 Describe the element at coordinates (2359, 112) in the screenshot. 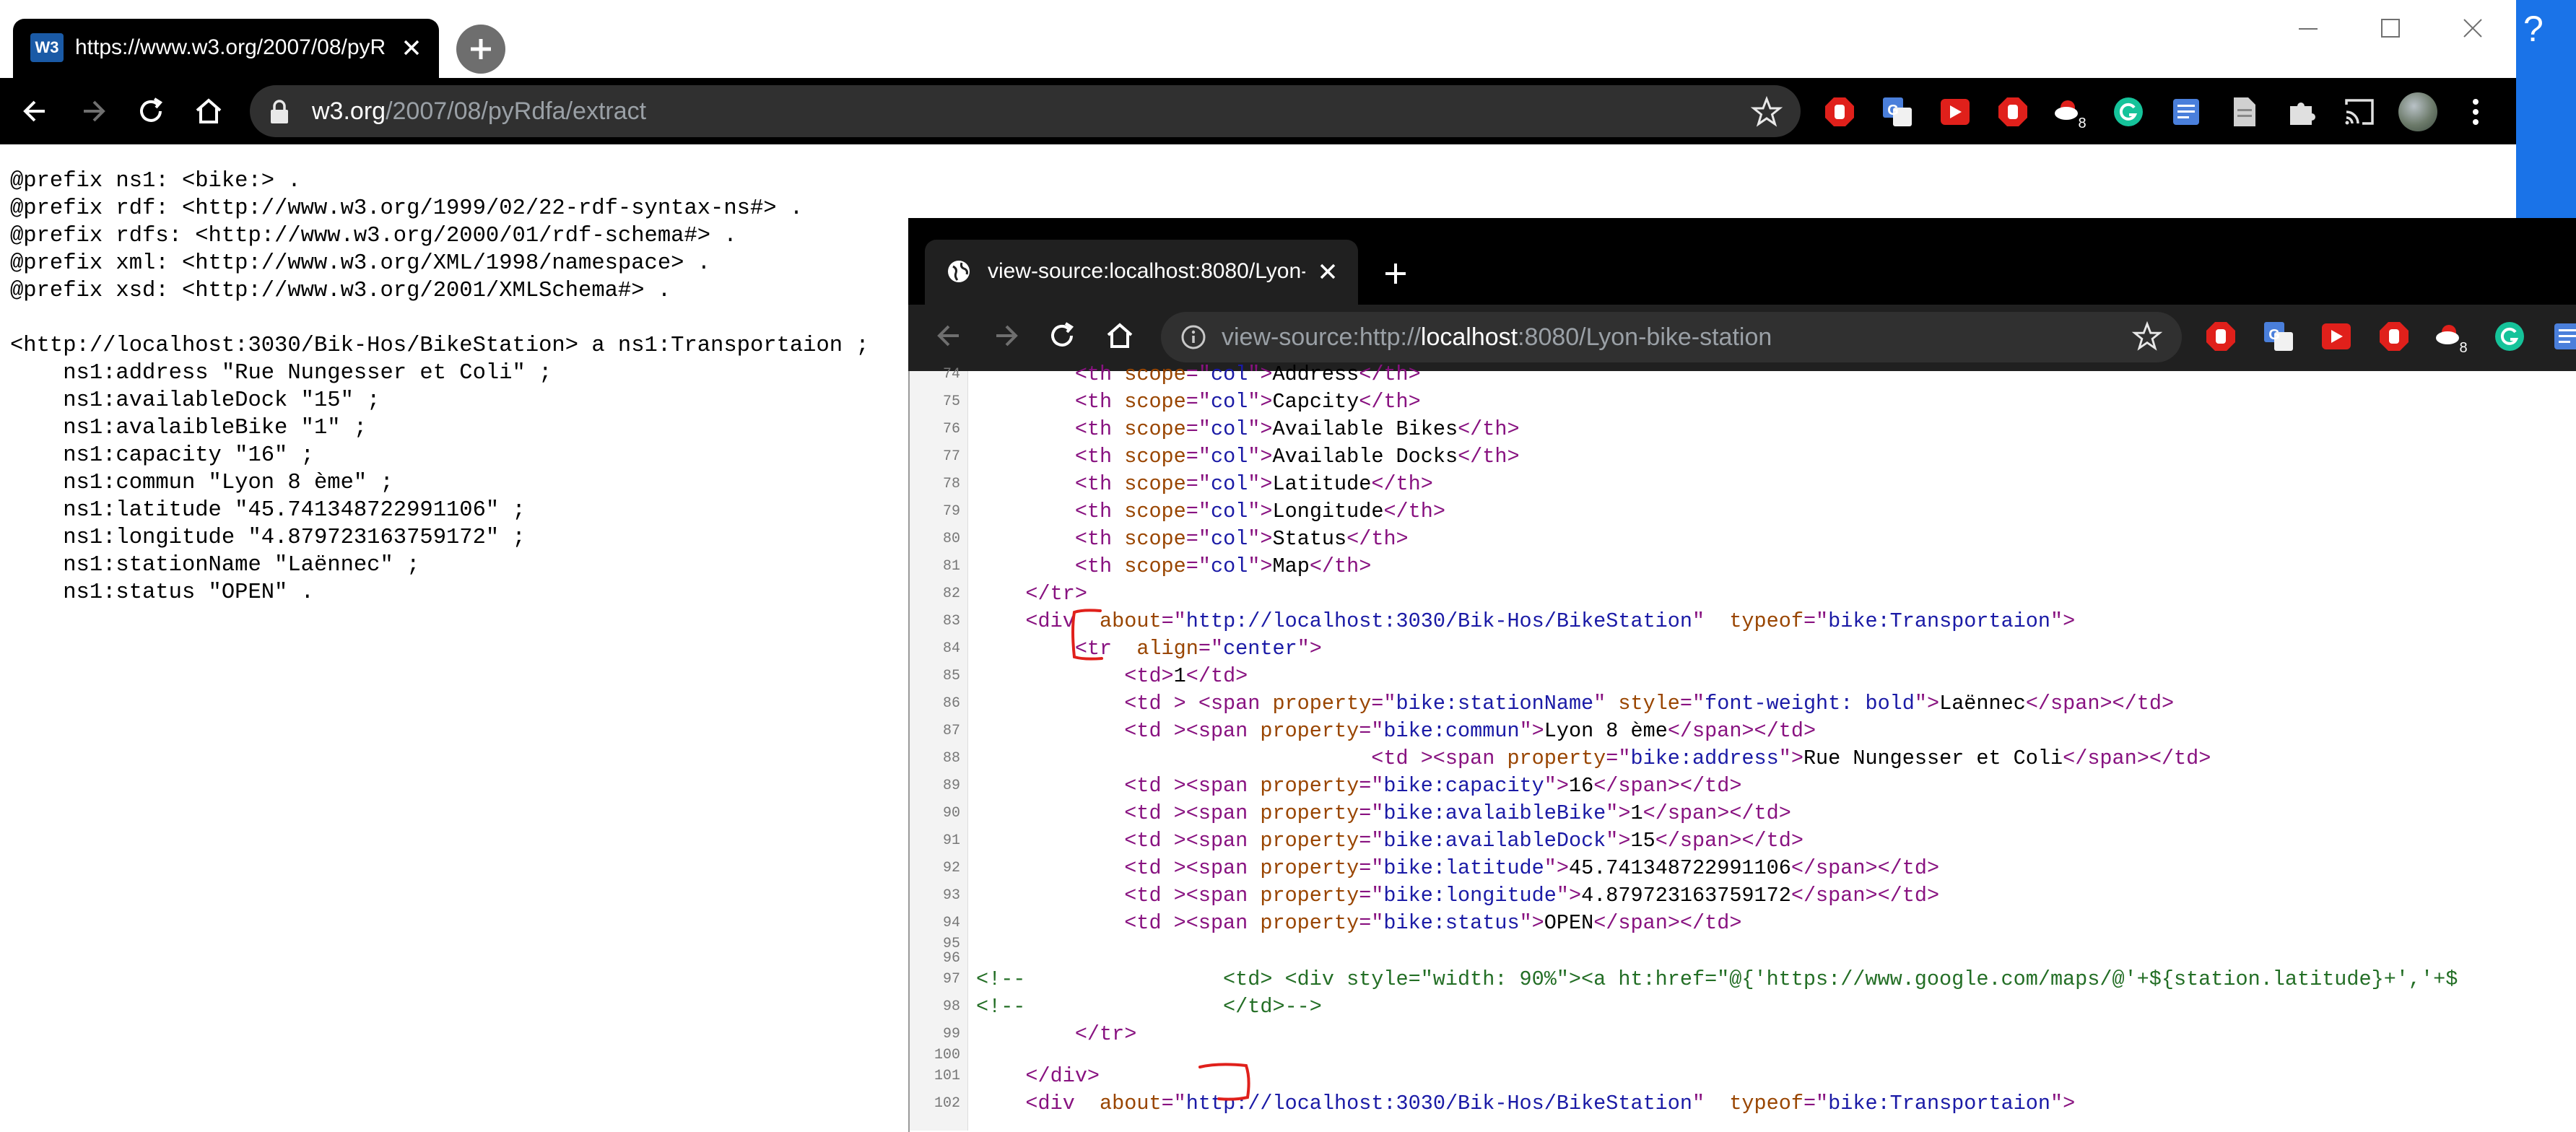

I see `cast-icon` at that location.